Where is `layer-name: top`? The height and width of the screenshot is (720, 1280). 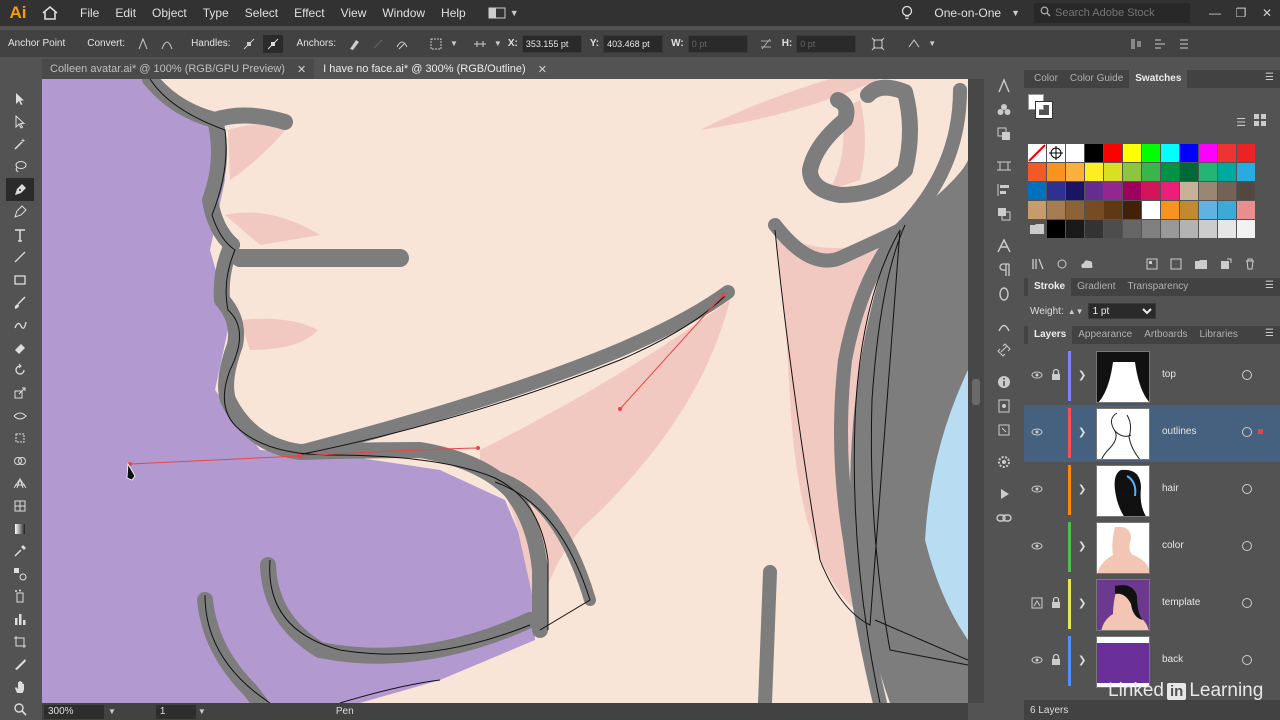 layer-name: top is located at coordinates (1169, 374).